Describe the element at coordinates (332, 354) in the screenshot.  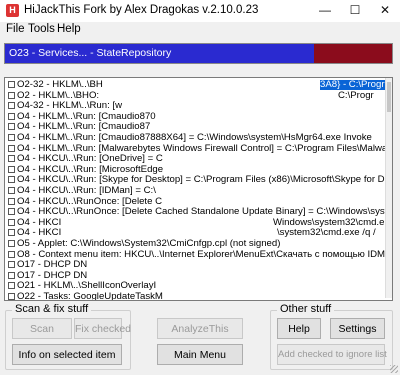
I see `add-checked-to-ignore-list-button: Add checked to ignore list` at that location.